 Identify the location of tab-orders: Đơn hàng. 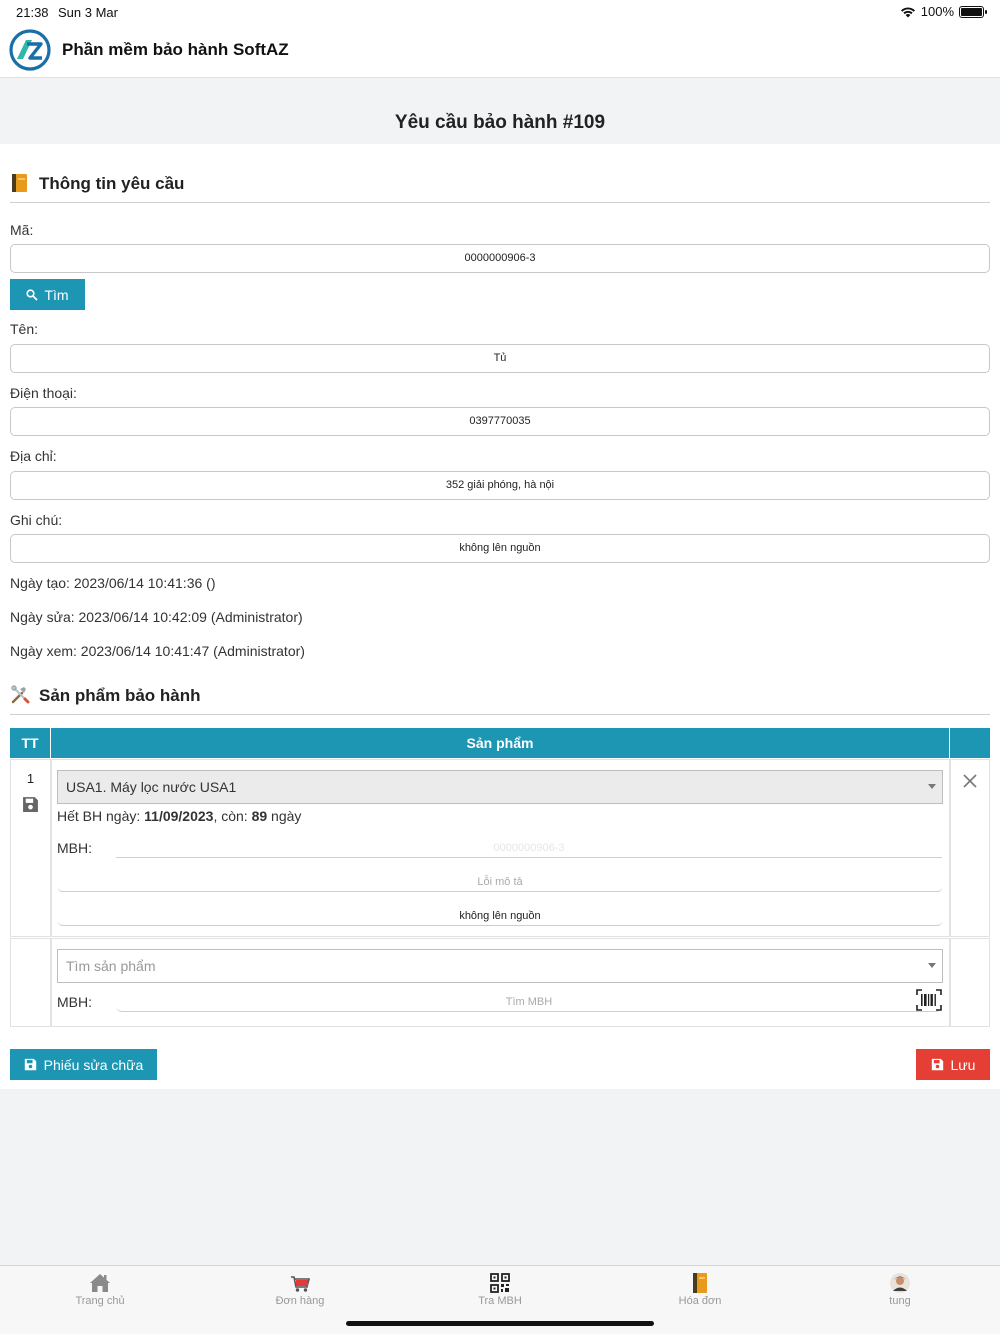
(300, 1291).